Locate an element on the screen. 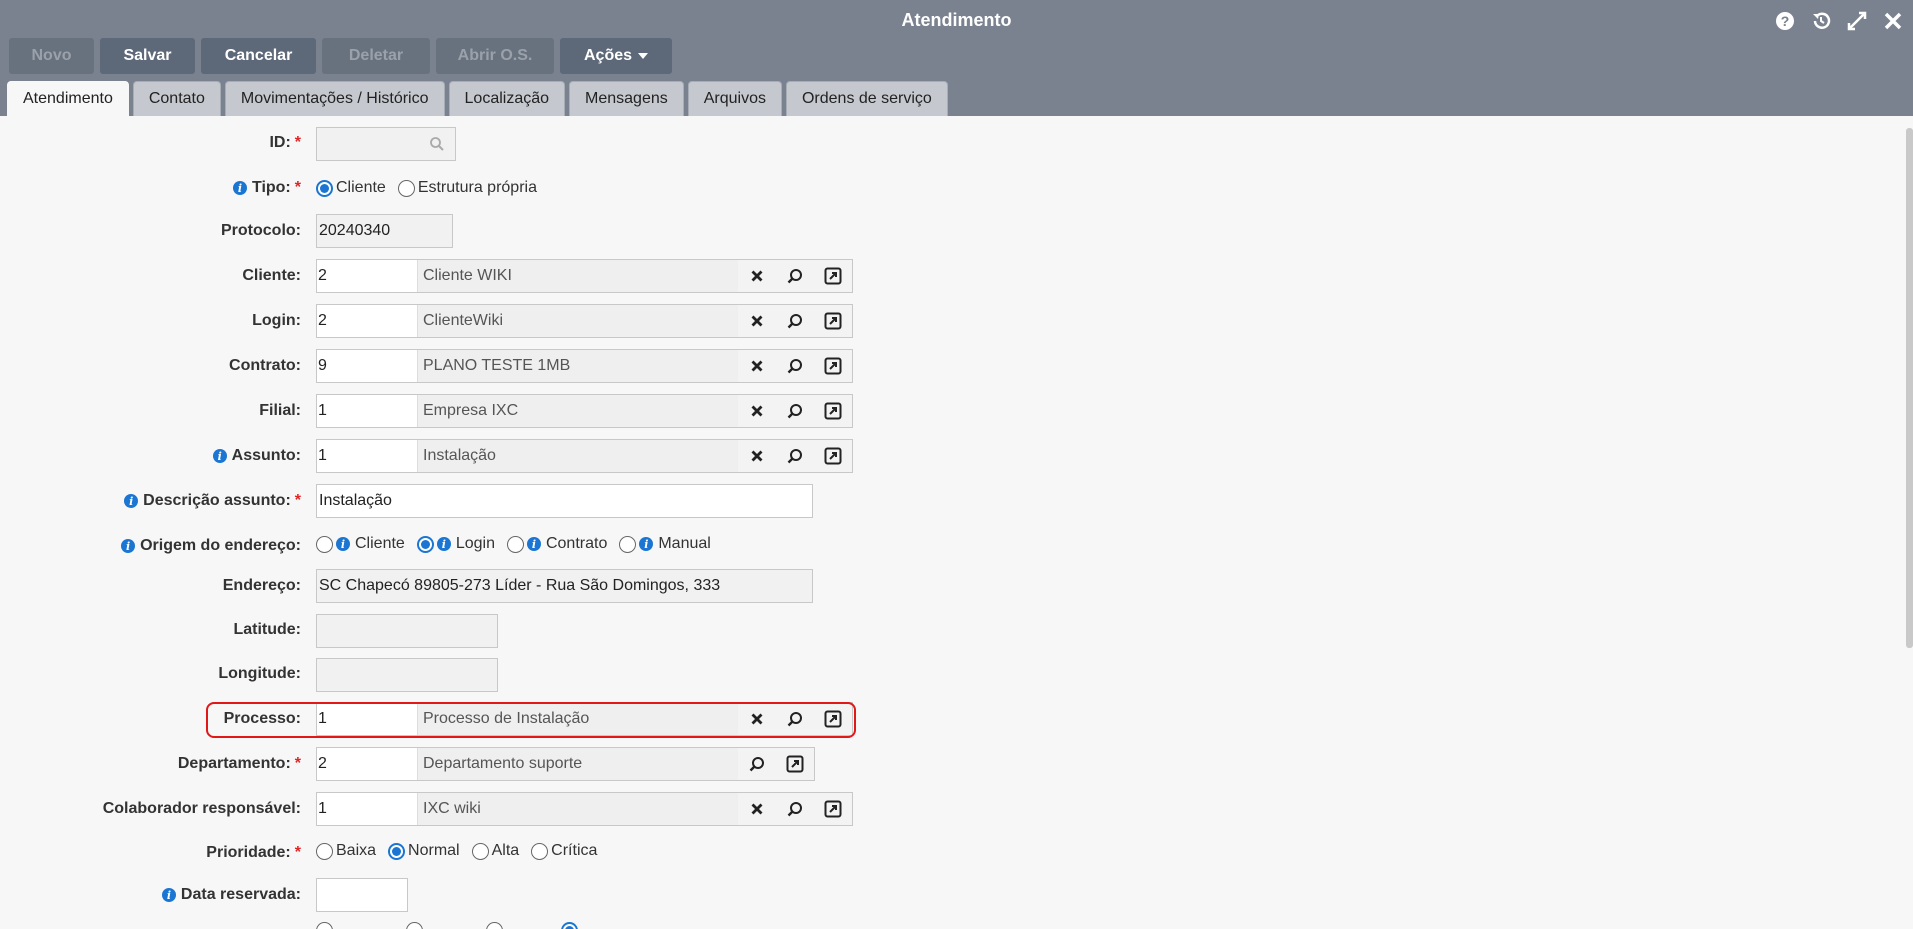 The image size is (1913, 929). contrato-description: PLANO TESTE 1MB is located at coordinates (497, 365).